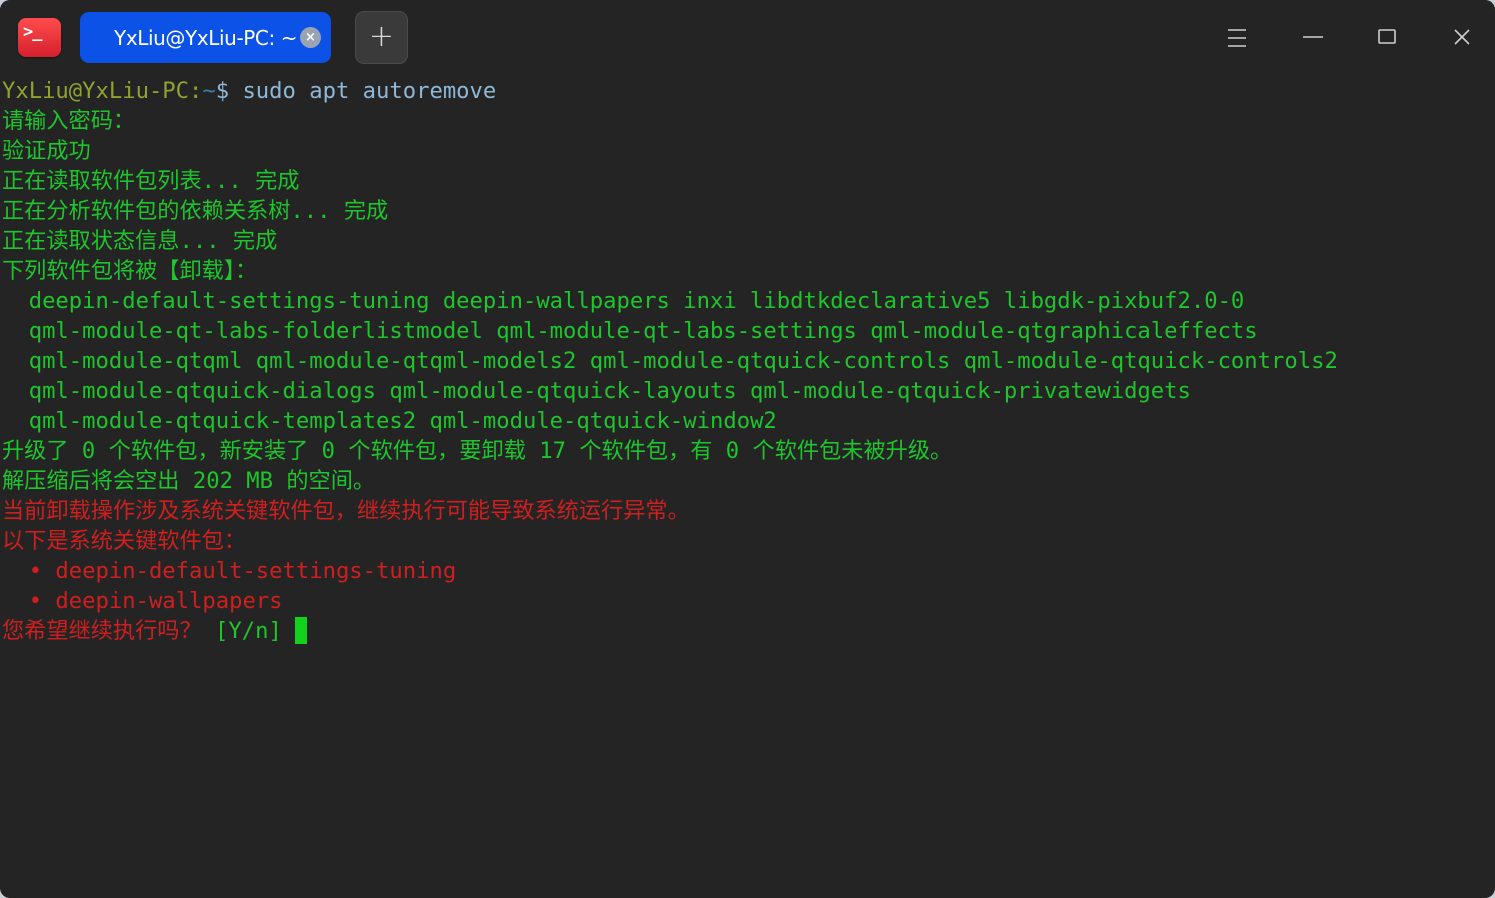  I want to click on close-icon, so click(1462, 37).